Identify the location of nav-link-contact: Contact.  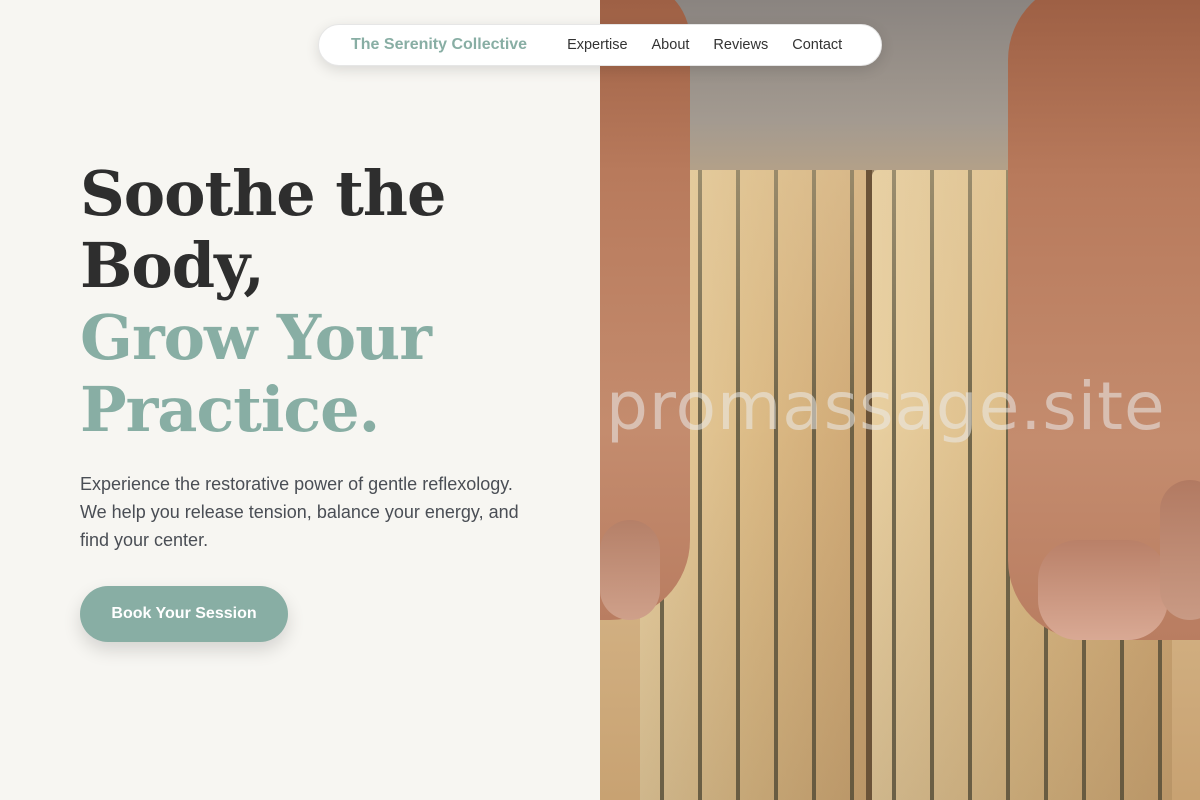
(817, 45).